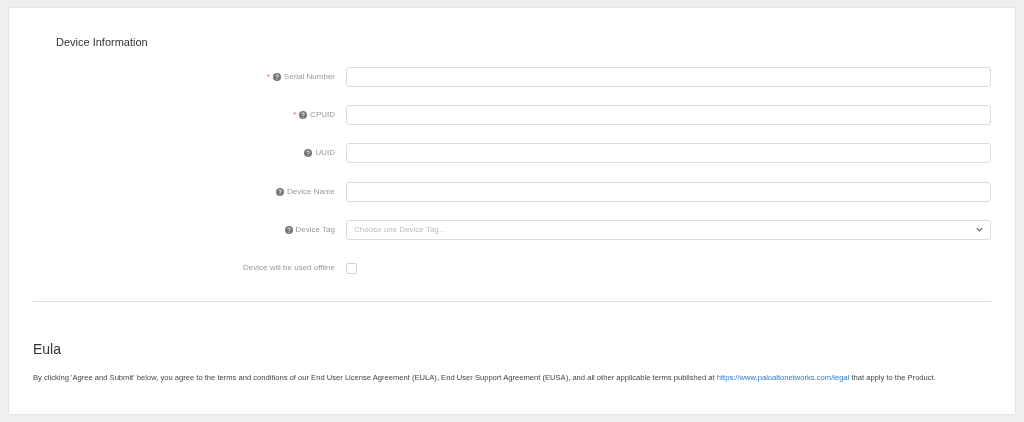 This screenshot has height=422, width=1024. What do you see at coordinates (102, 42) in the screenshot?
I see `section-title: Device Information` at bounding box center [102, 42].